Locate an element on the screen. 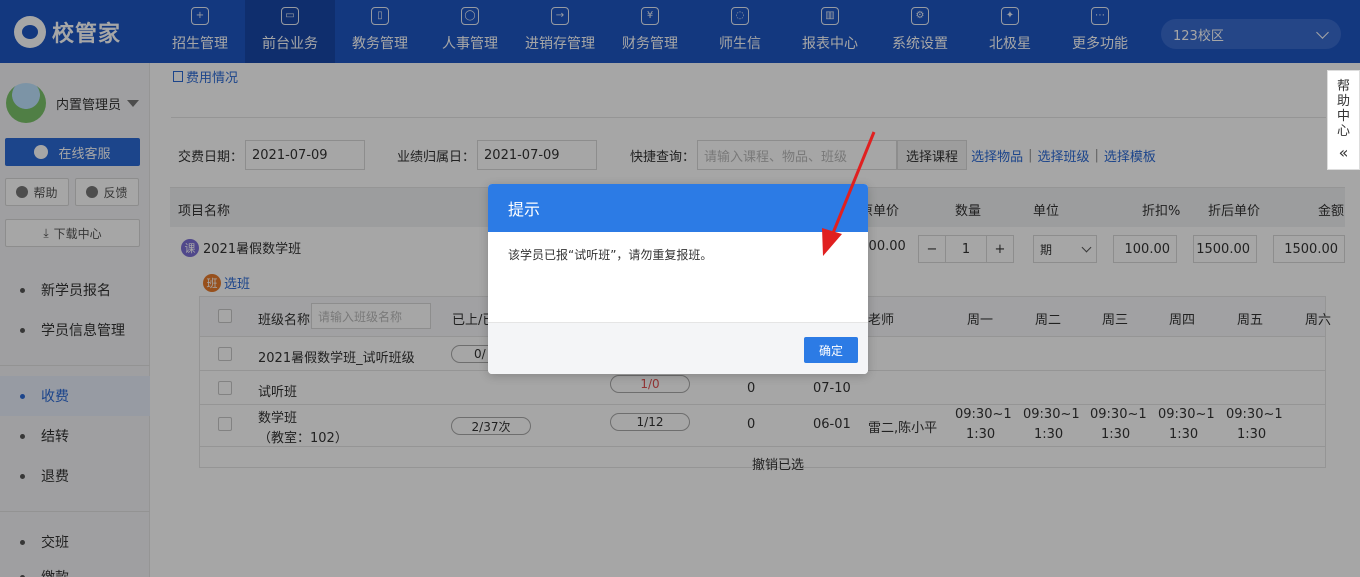 This screenshot has width=1360, height=577. dialog-body: 该学员已报“试听班”，请勿重复报班。 is located at coordinates (678, 277).